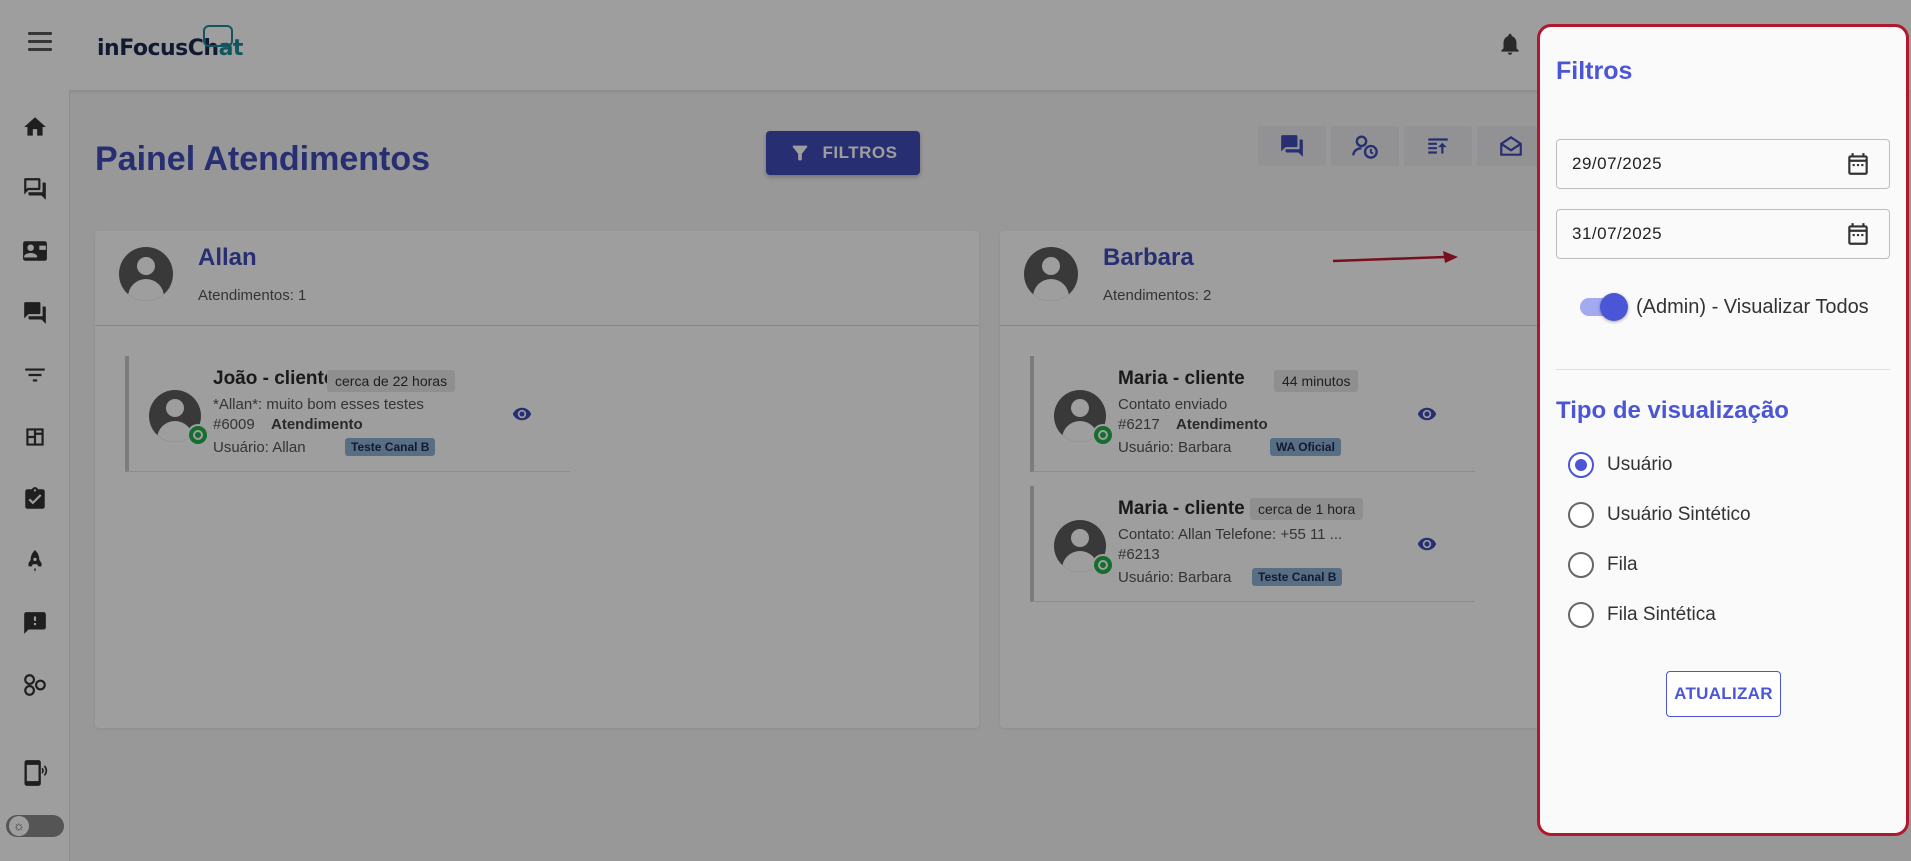 The width and height of the screenshot is (1911, 861). I want to click on radio-label: Fila Sintética, so click(1661, 614).